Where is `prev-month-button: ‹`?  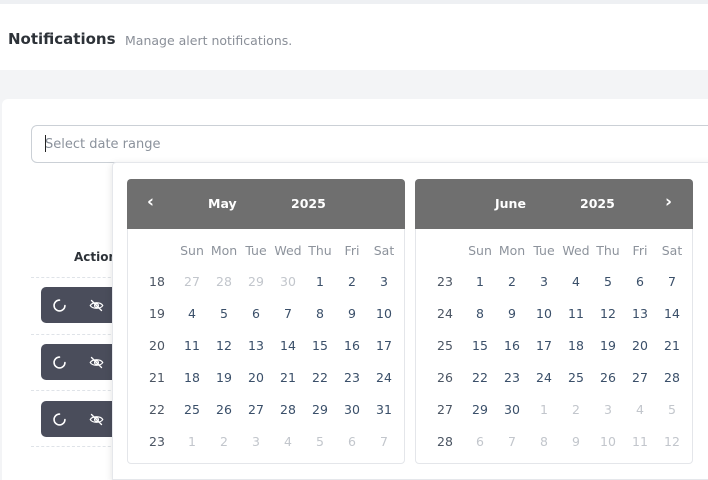
prev-month-button: ‹ is located at coordinates (150, 202).